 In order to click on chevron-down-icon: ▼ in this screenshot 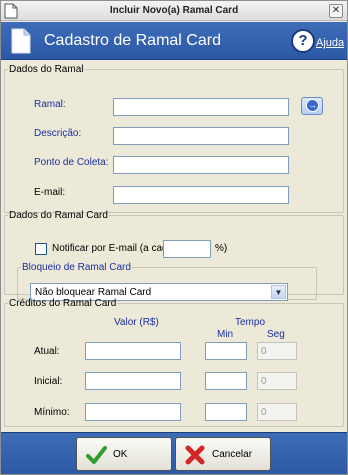, I will do `click(278, 292)`.